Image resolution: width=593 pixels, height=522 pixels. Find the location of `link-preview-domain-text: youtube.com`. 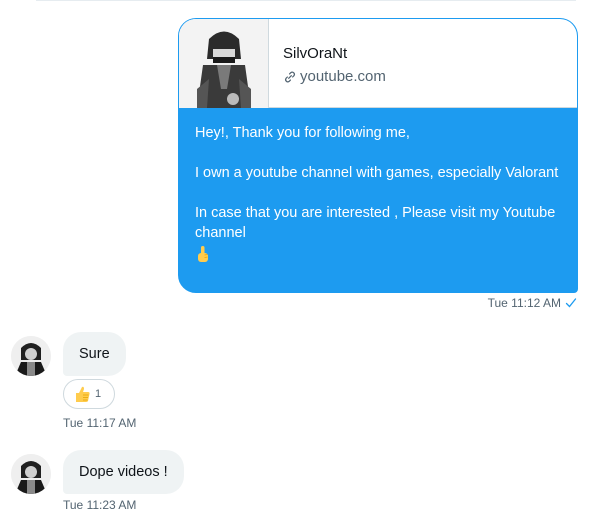

link-preview-domain-text: youtube.com is located at coordinates (343, 76).